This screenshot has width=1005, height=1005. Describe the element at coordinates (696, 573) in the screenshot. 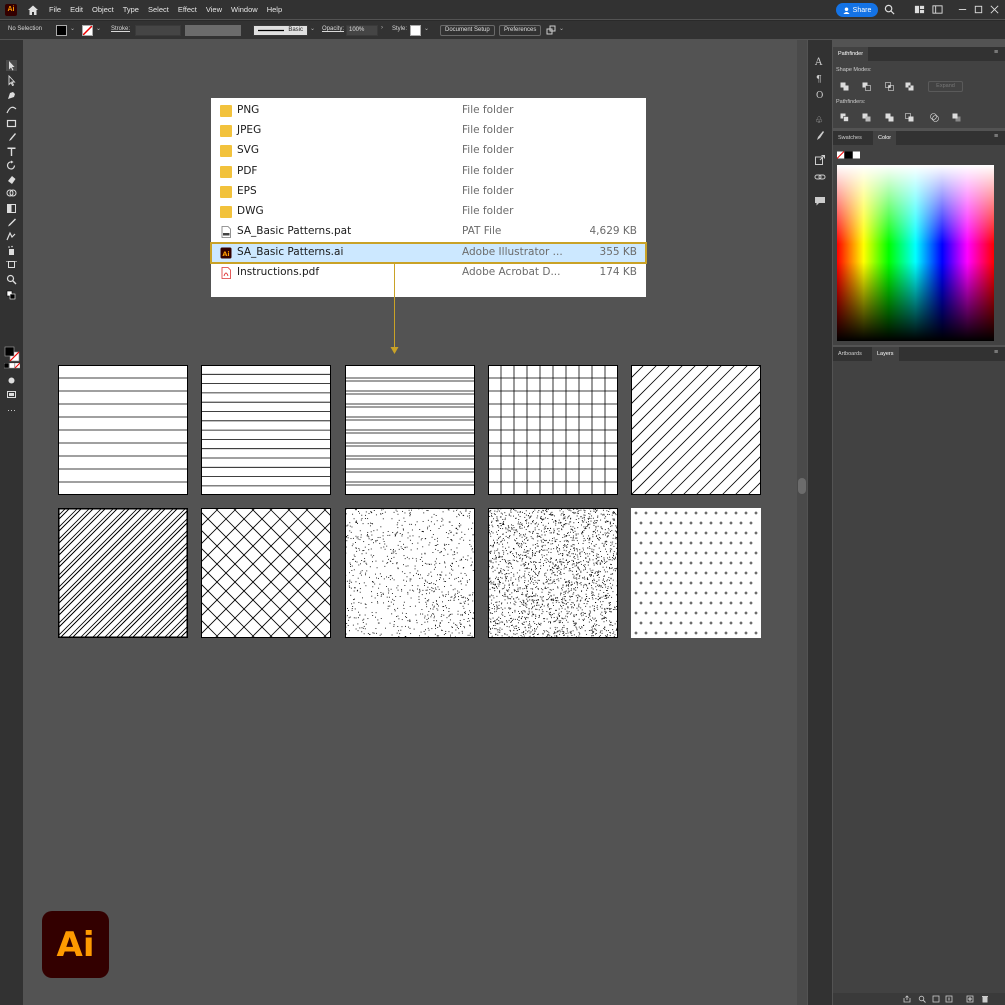

I see `pattern-swatch-plus-dots` at that location.